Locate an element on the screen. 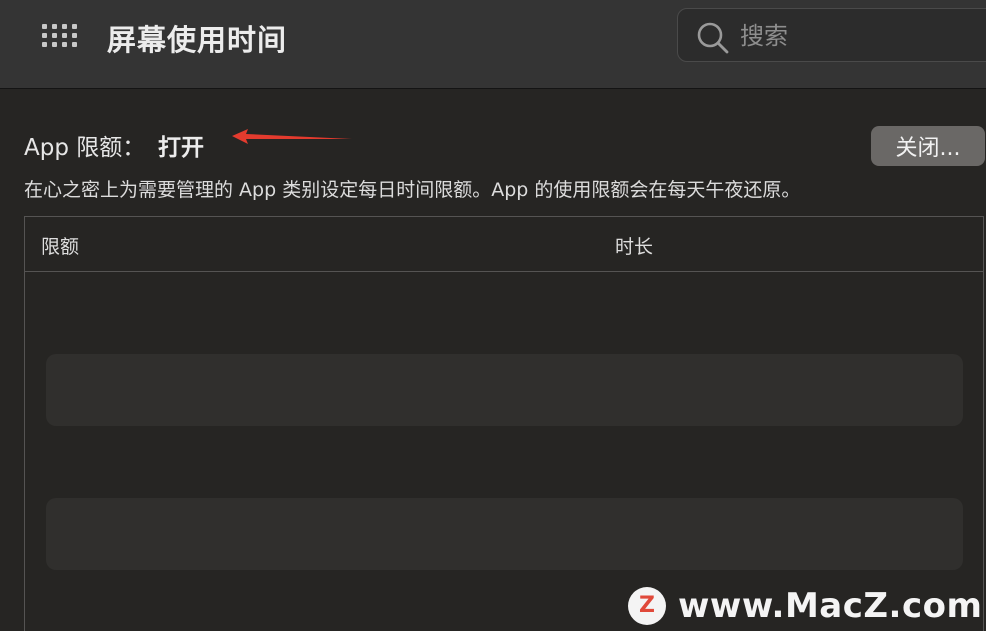 This screenshot has width=986, height=631. table-header: 限额 时长 is located at coordinates (504, 244).